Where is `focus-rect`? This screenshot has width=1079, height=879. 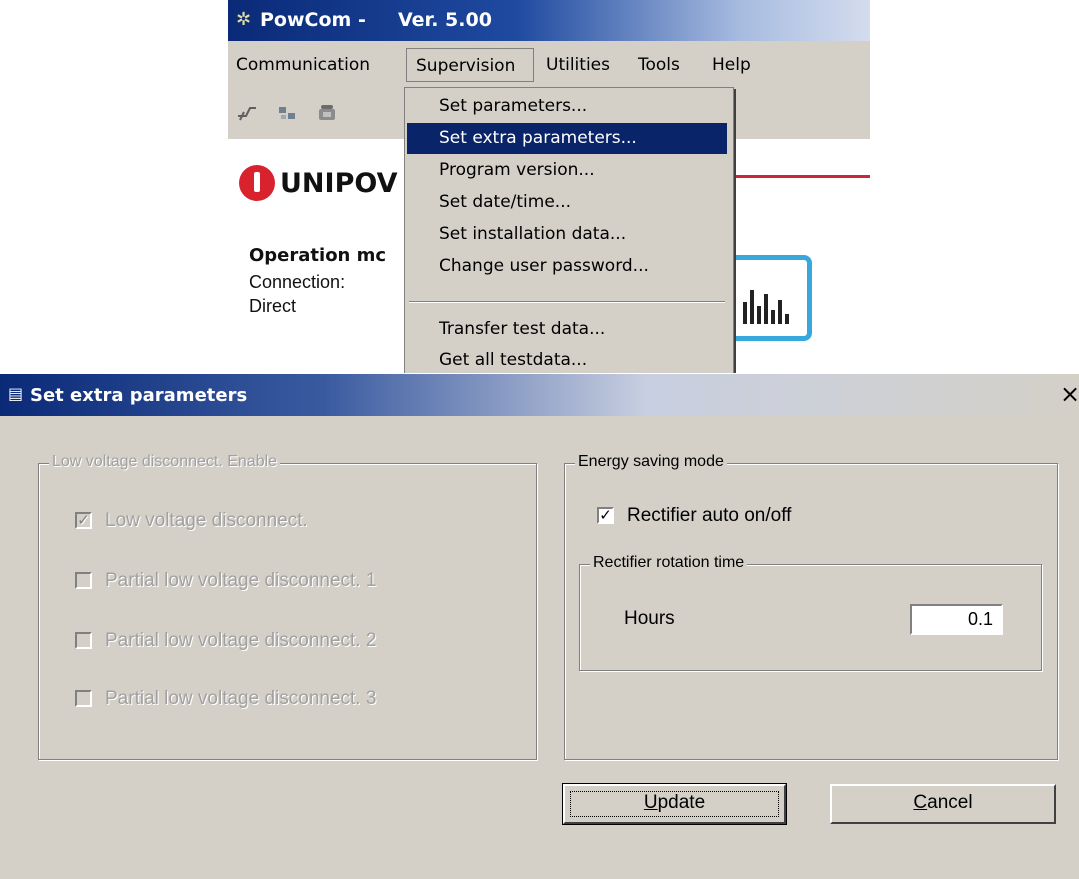
focus-rect is located at coordinates (674, 804).